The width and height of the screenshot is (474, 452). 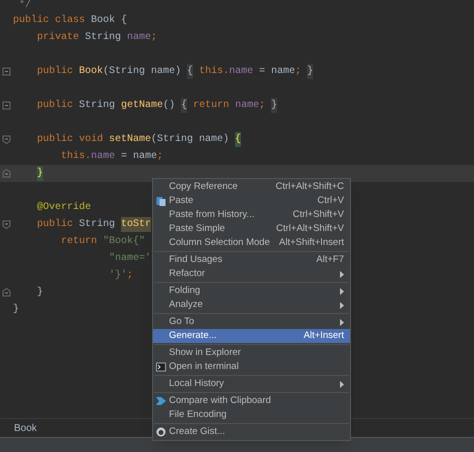 What do you see at coordinates (198, 415) in the screenshot?
I see `menu-item-label: File Encoding` at bounding box center [198, 415].